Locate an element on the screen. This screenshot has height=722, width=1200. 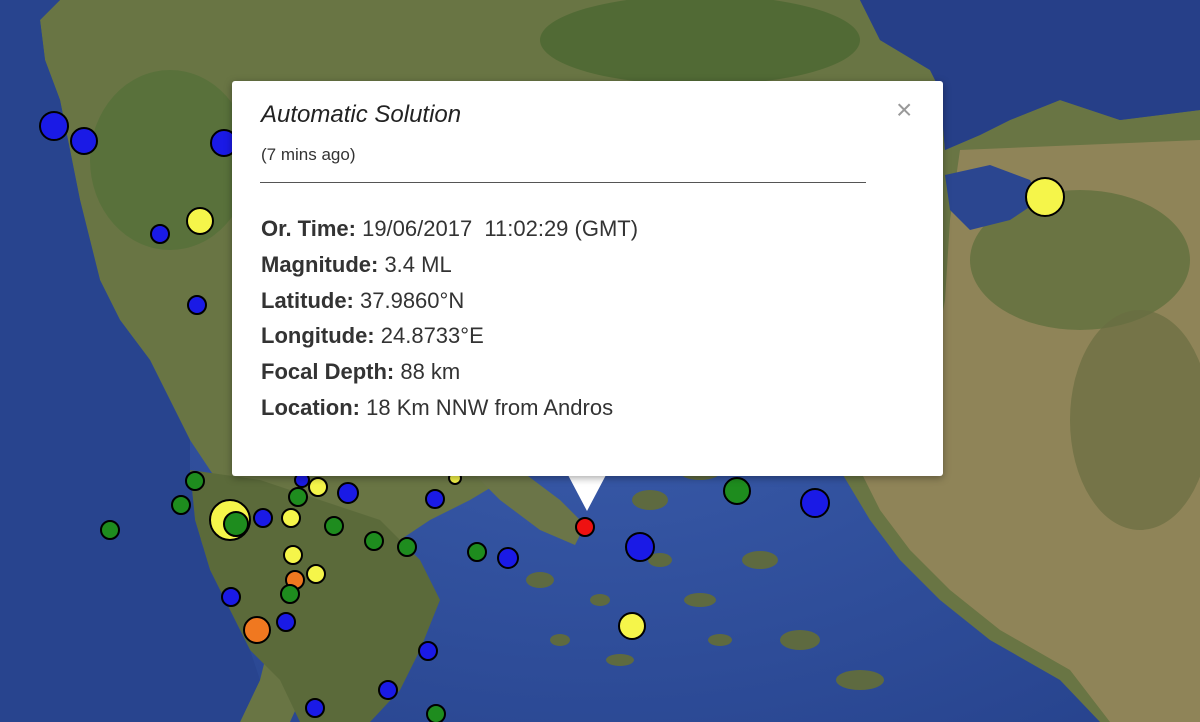
latitude-row: Latitude: 37.9860°N is located at coordinates (449, 303).